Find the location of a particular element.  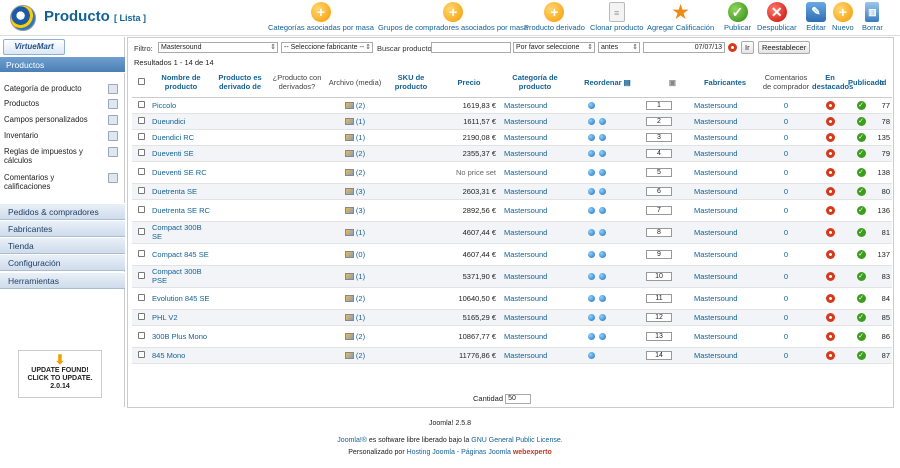

order-input: 3 is located at coordinates (659, 137).